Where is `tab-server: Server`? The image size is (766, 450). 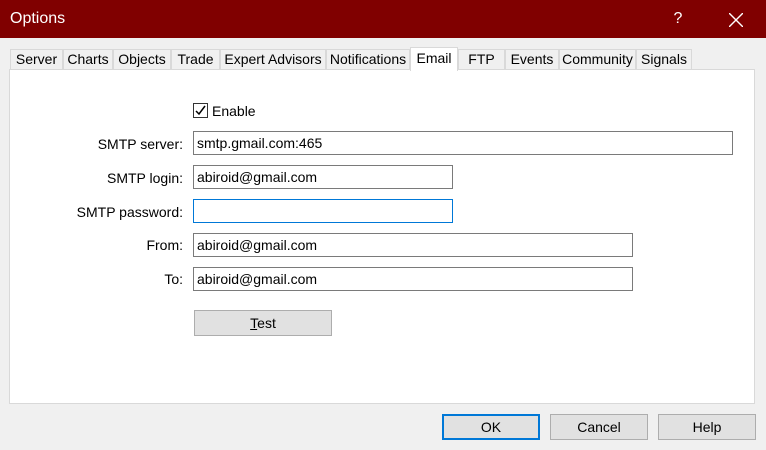 tab-server: Server is located at coordinates (36, 59).